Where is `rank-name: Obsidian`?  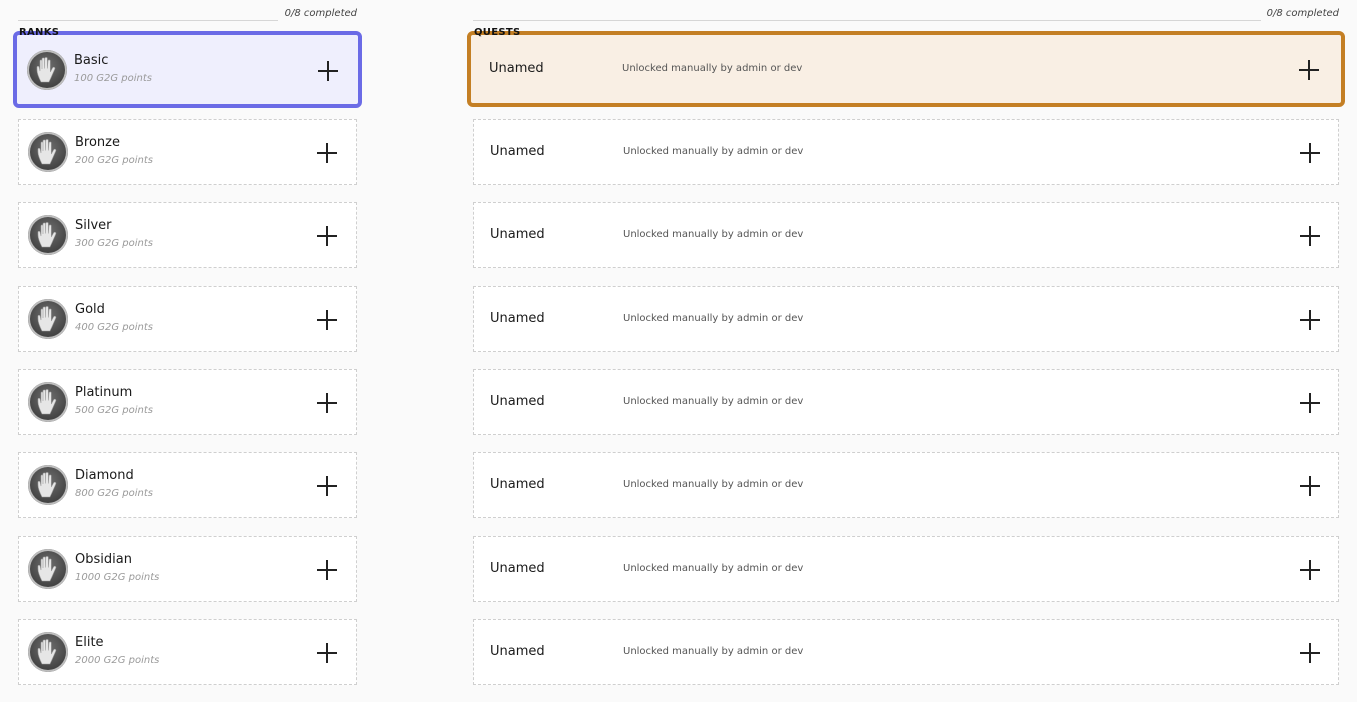
rank-name: Obsidian is located at coordinates (103, 559).